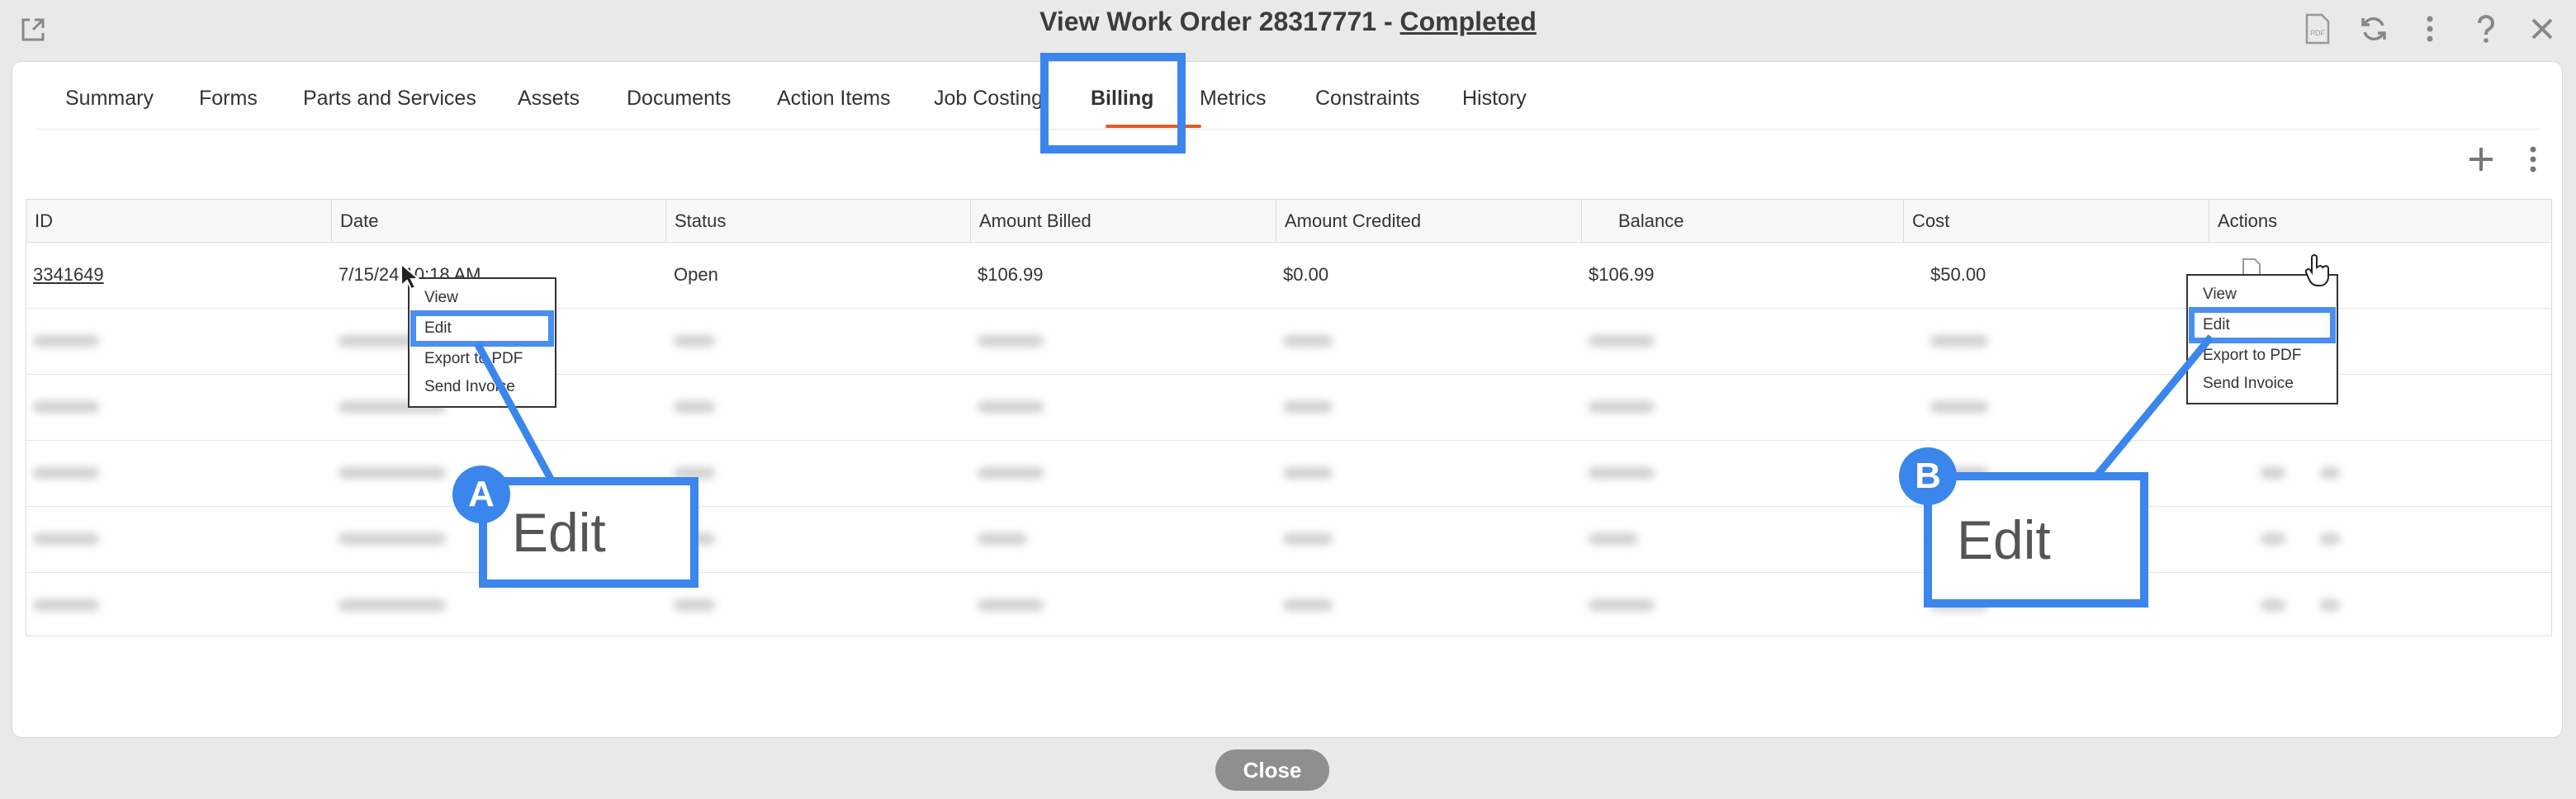  Describe the element at coordinates (549, 99) in the screenshot. I see `tab-assets: Assets` at that location.